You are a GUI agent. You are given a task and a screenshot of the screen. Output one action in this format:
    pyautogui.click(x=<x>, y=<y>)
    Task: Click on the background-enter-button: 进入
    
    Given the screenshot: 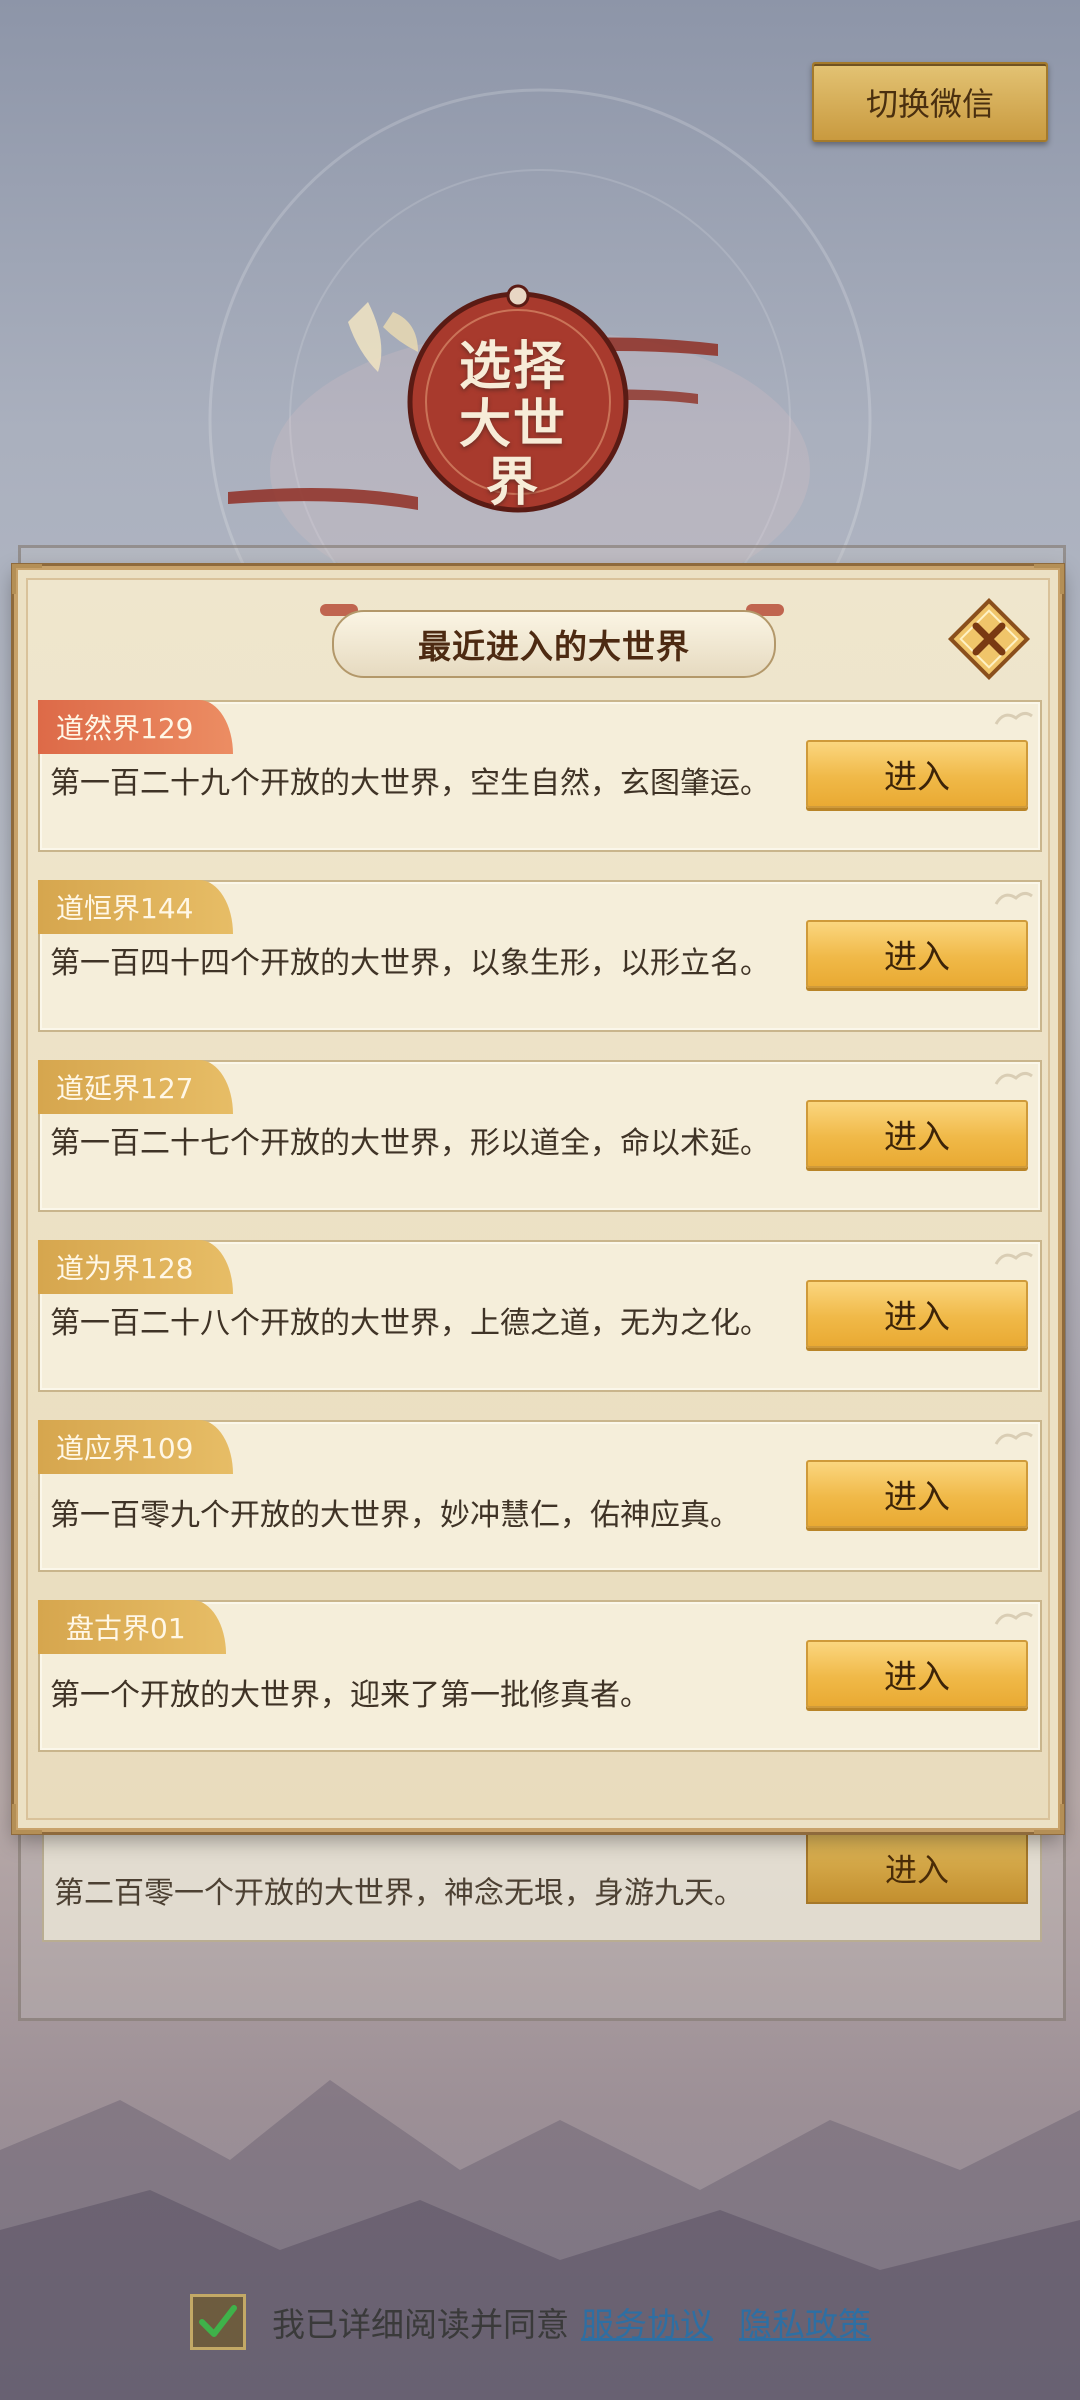 What is the action you would take?
    pyautogui.click(x=917, y=1868)
    